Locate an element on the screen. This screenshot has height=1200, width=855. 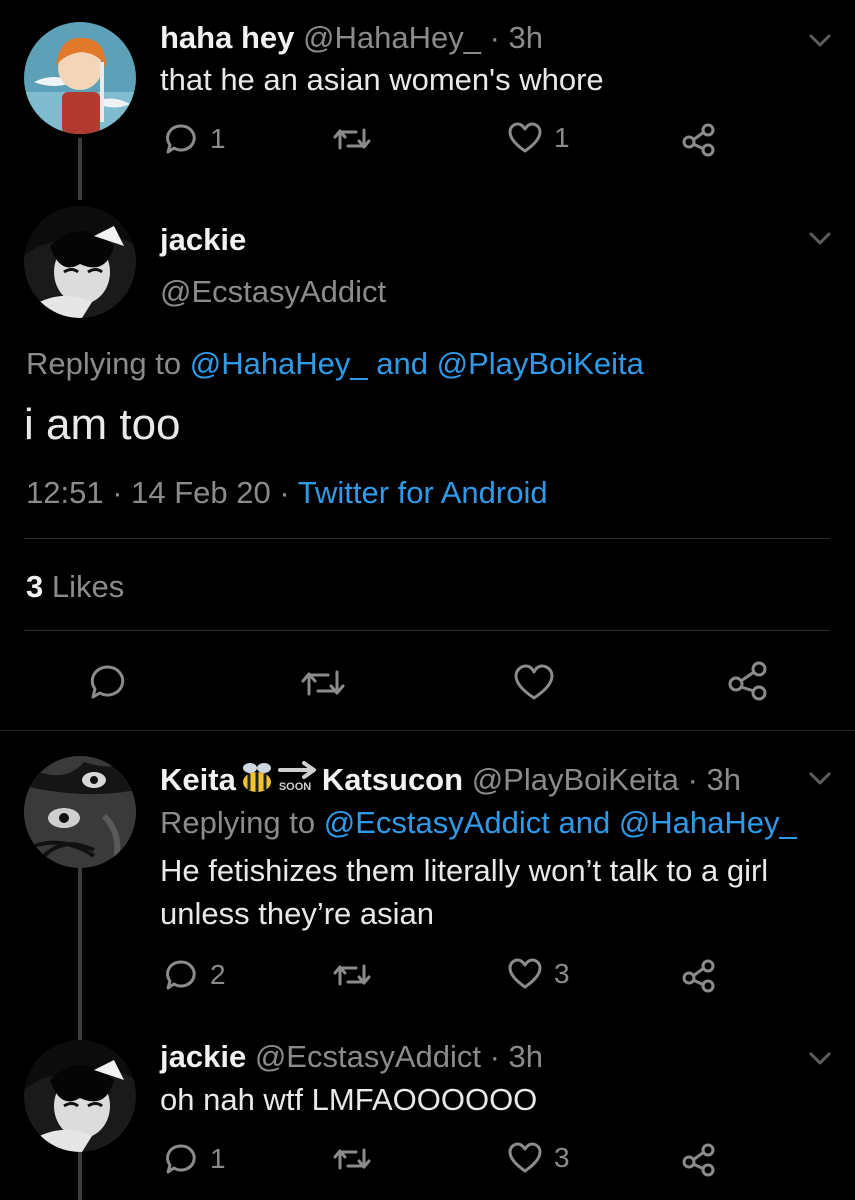
display-name: haha hey is located at coordinates (227, 37).